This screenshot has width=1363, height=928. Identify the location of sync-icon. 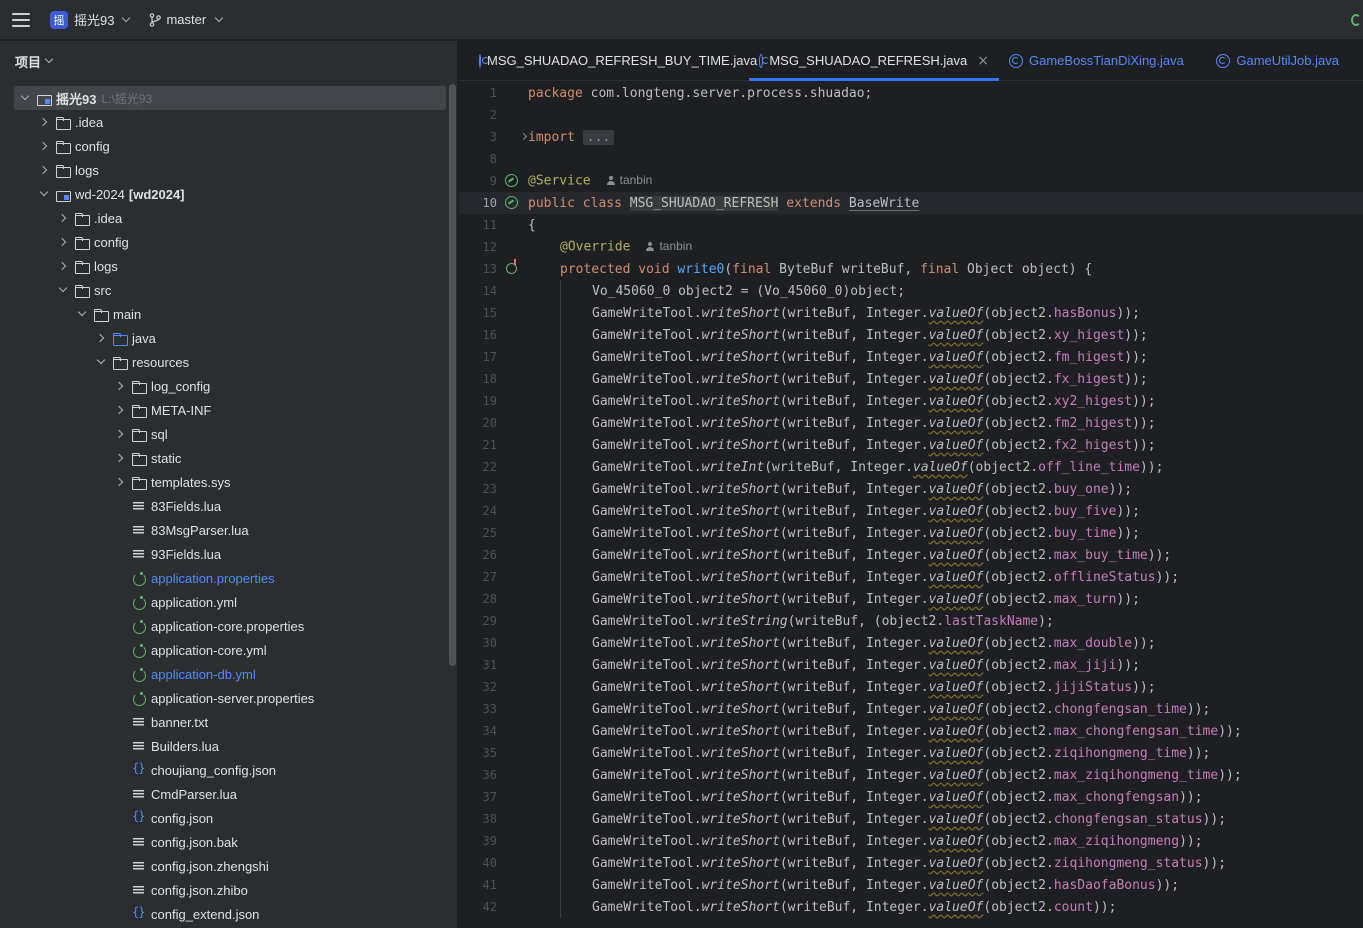
(1356, 20).